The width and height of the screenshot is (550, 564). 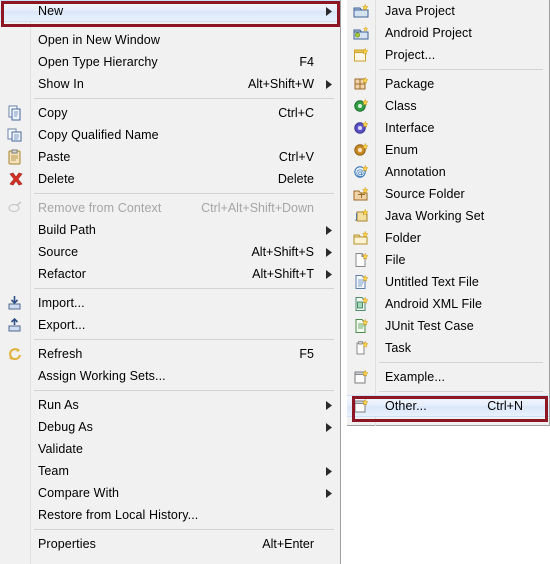 I want to click on menu-item-copy: Copy Ctrl+C, so click(x=170, y=113).